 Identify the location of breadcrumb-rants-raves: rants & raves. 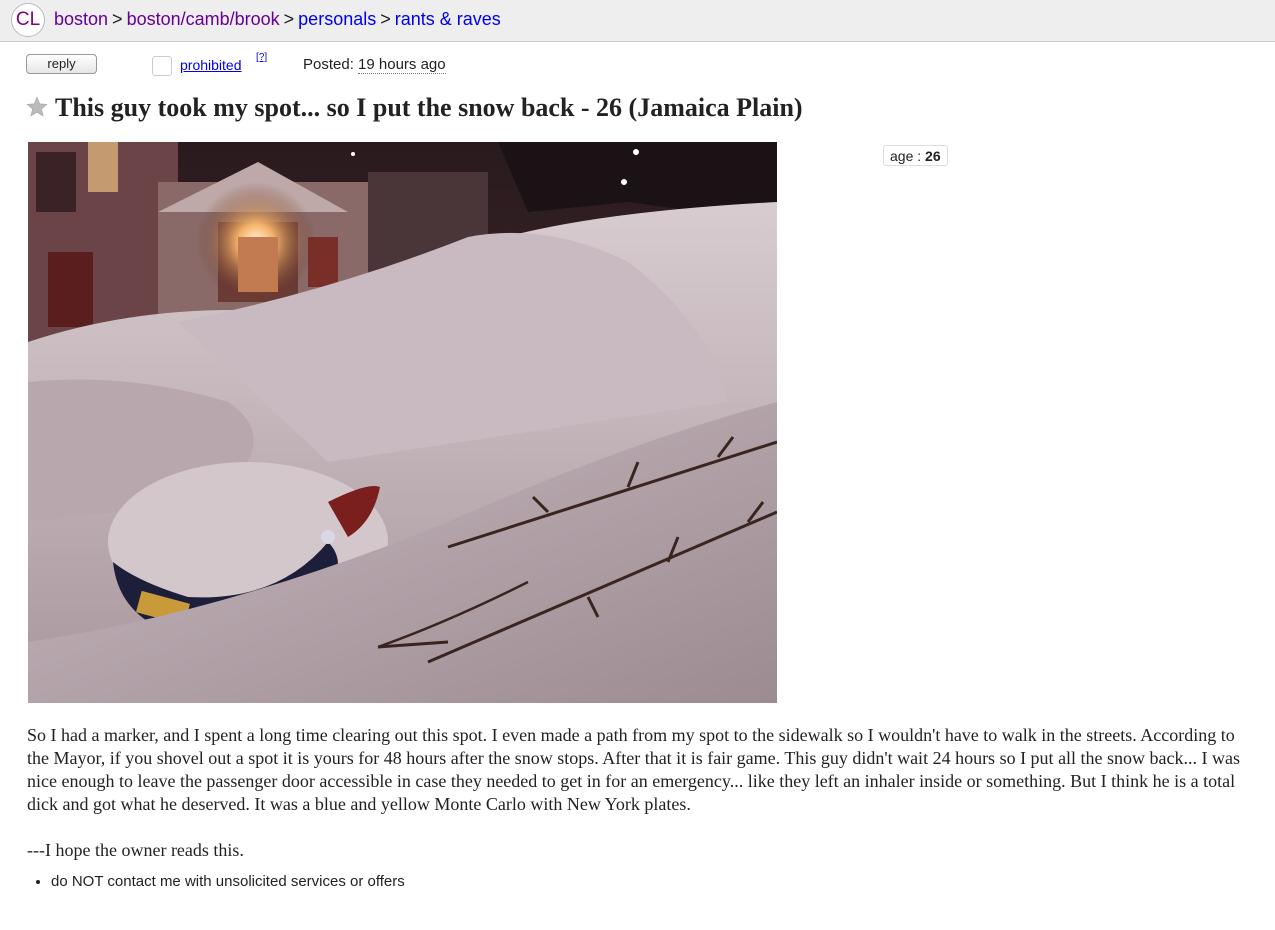
(448, 19).